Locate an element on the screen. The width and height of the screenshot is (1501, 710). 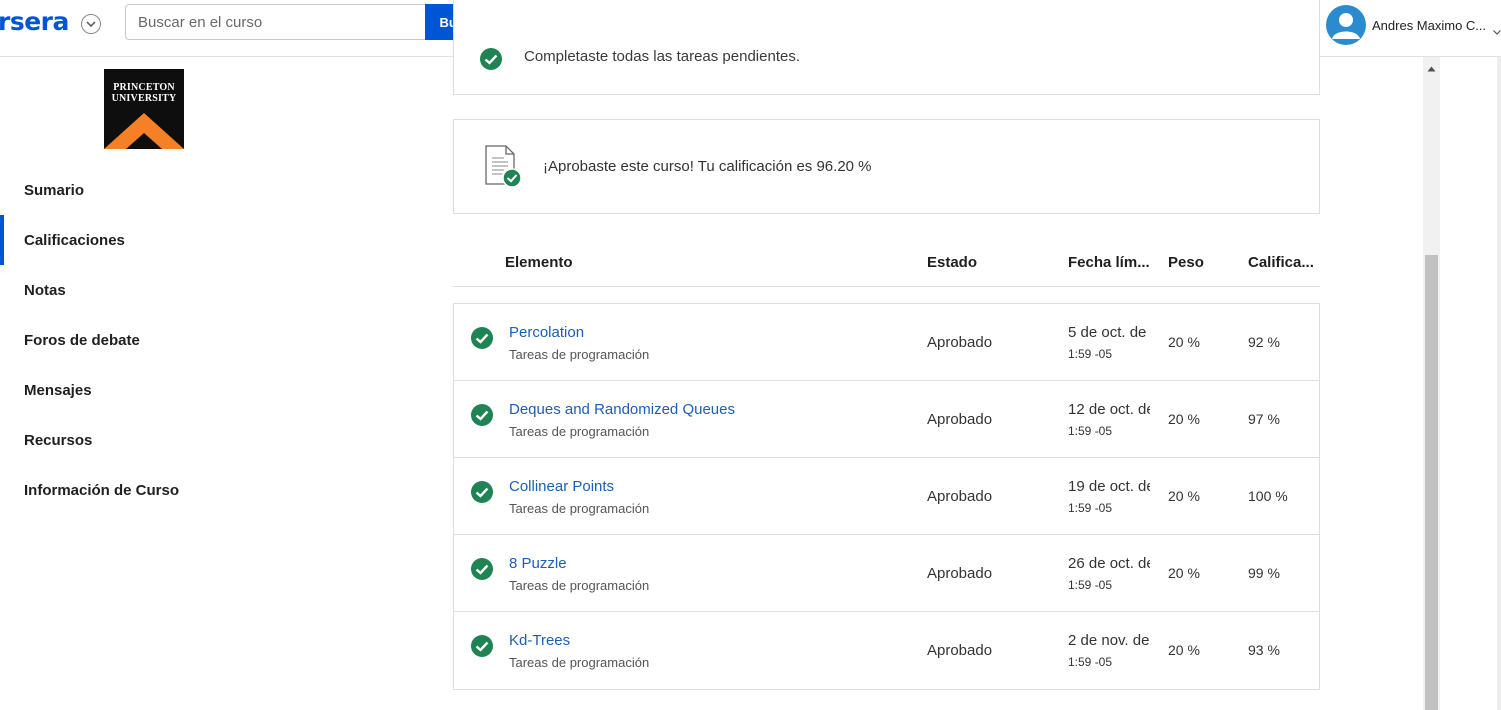
sidebar-item-notas: Notas is located at coordinates (130, 290).